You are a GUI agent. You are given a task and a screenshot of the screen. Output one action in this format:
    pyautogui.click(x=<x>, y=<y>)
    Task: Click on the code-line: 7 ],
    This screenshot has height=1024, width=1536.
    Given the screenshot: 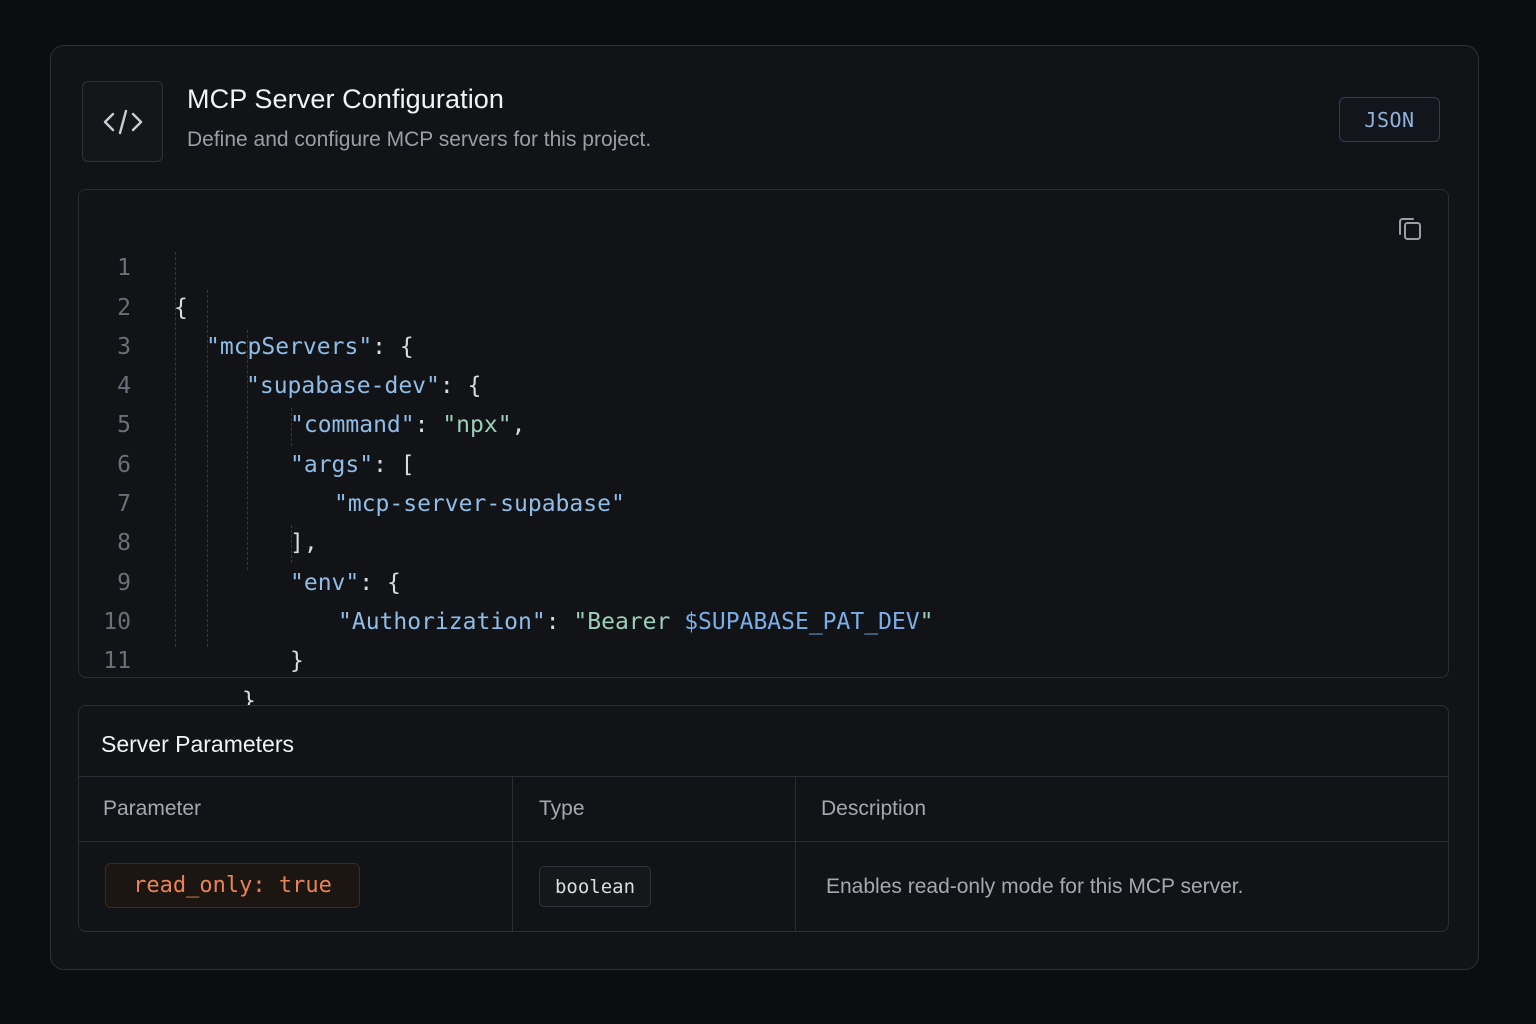 What is the action you would take?
    pyautogui.click(x=763, y=501)
    